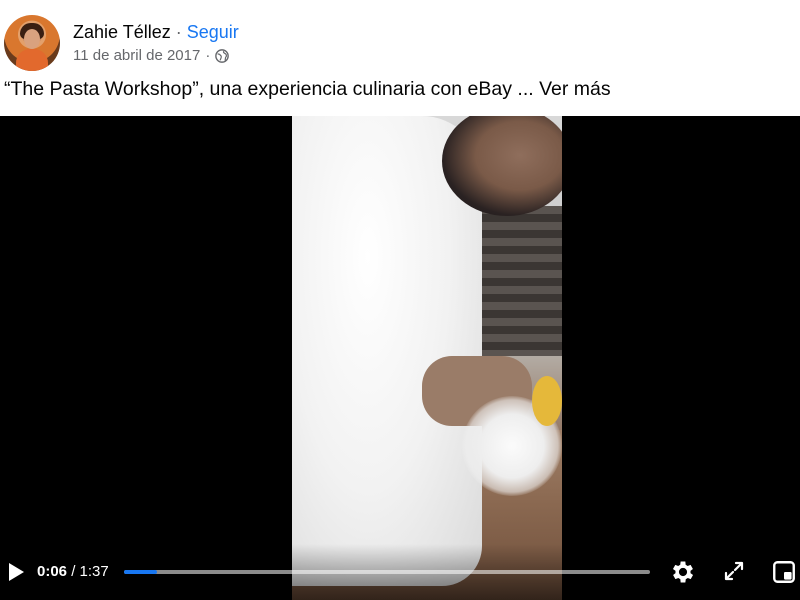 This screenshot has height=600, width=800. I want to click on see-more-link: Ver más, so click(575, 89).